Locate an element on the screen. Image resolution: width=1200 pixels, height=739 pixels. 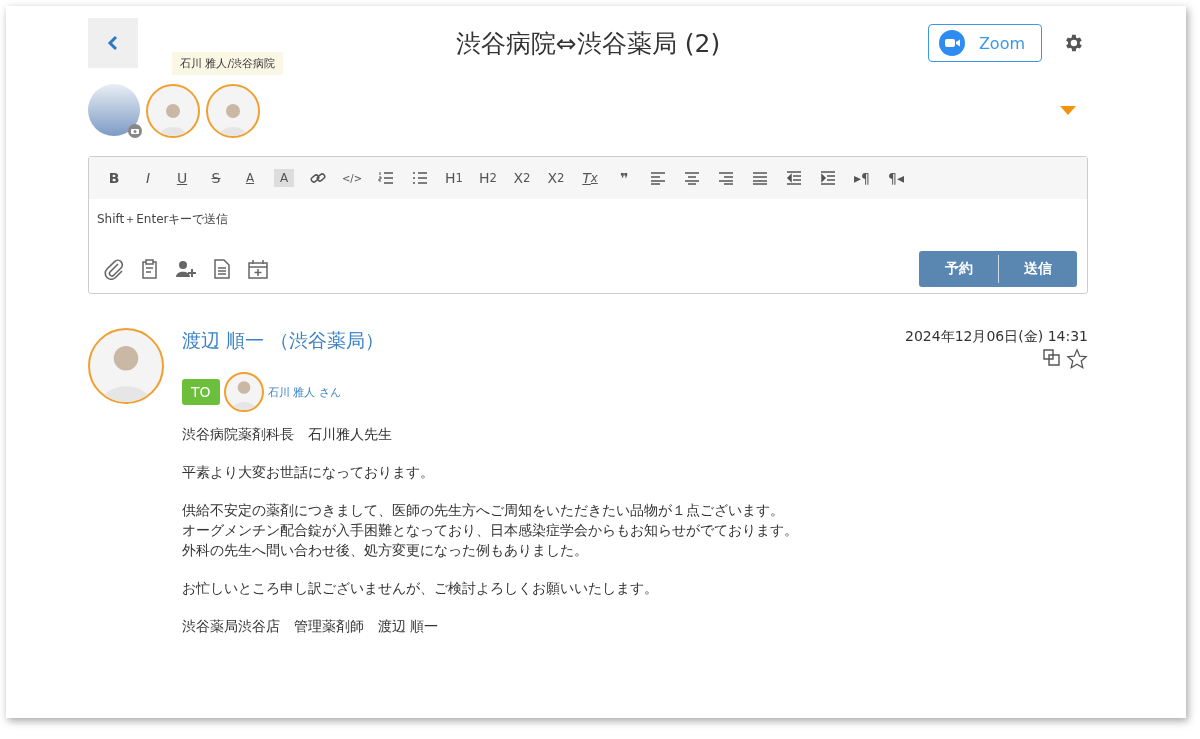
bullet-list-icon is located at coordinates (420, 178).